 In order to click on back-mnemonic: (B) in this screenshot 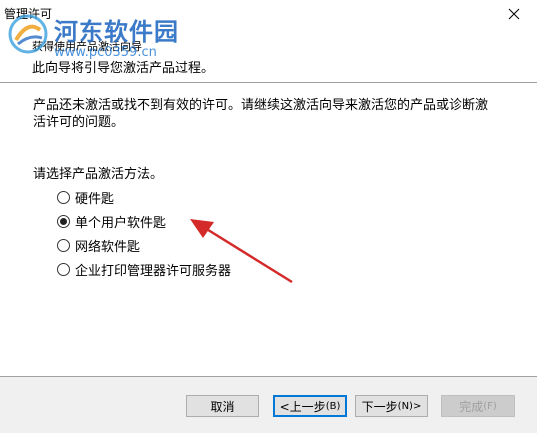, I will do `click(333, 406)`.